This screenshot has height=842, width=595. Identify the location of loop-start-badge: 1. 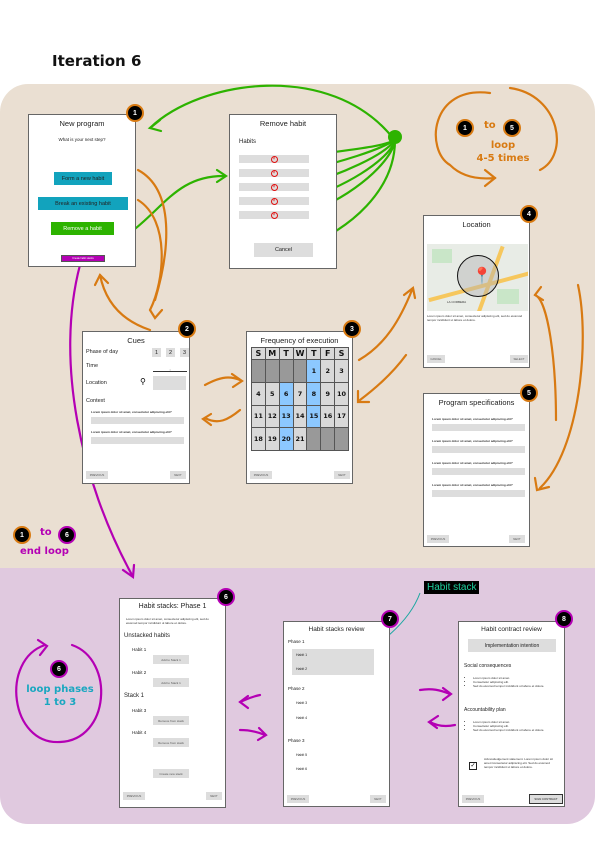
(465, 128).